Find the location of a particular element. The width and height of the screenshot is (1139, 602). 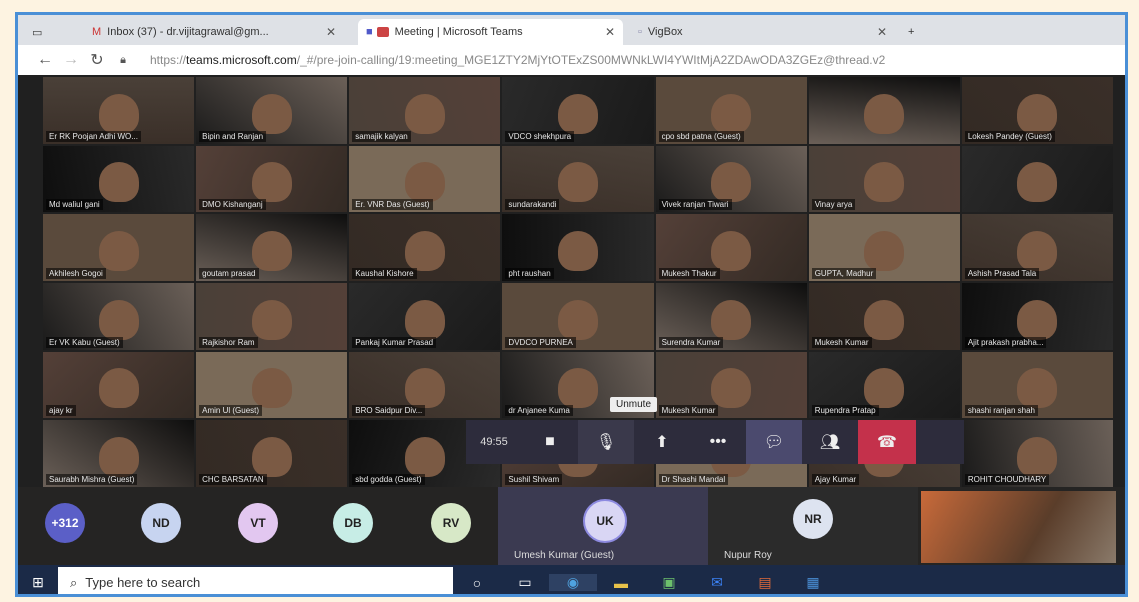

share-button: ⬆ is located at coordinates (662, 442).